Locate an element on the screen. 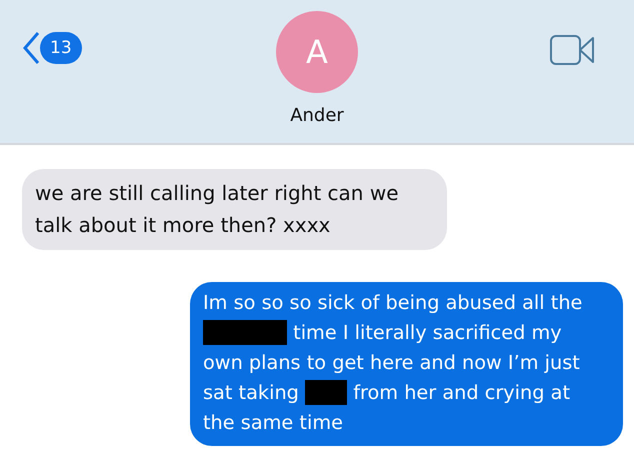 The height and width of the screenshot is (459, 634). contact-avatar: A is located at coordinates (317, 52).